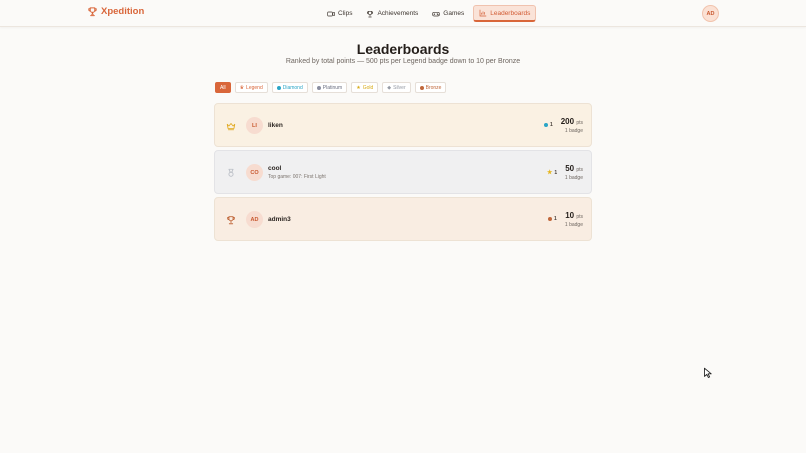 The height and width of the screenshot is (453, 806). I want to click on badge-summary: ★ 1, so click(552, 173).